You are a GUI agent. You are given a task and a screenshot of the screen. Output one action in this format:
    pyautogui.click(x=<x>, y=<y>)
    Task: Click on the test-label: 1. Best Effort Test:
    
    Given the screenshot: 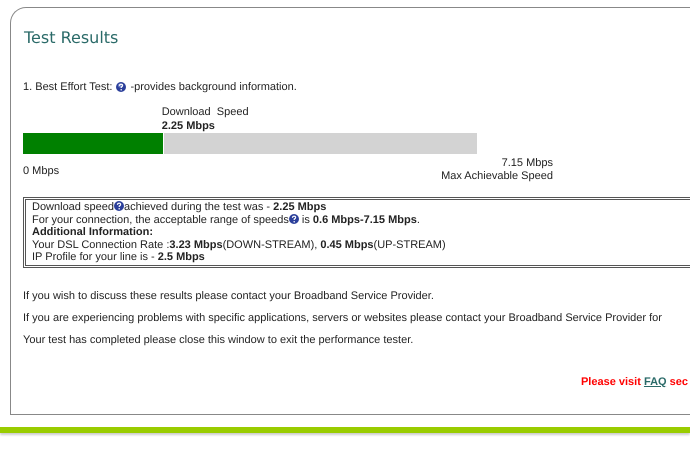 What is the action you would take?
    pyautogui.click(x=67, y=87)
    